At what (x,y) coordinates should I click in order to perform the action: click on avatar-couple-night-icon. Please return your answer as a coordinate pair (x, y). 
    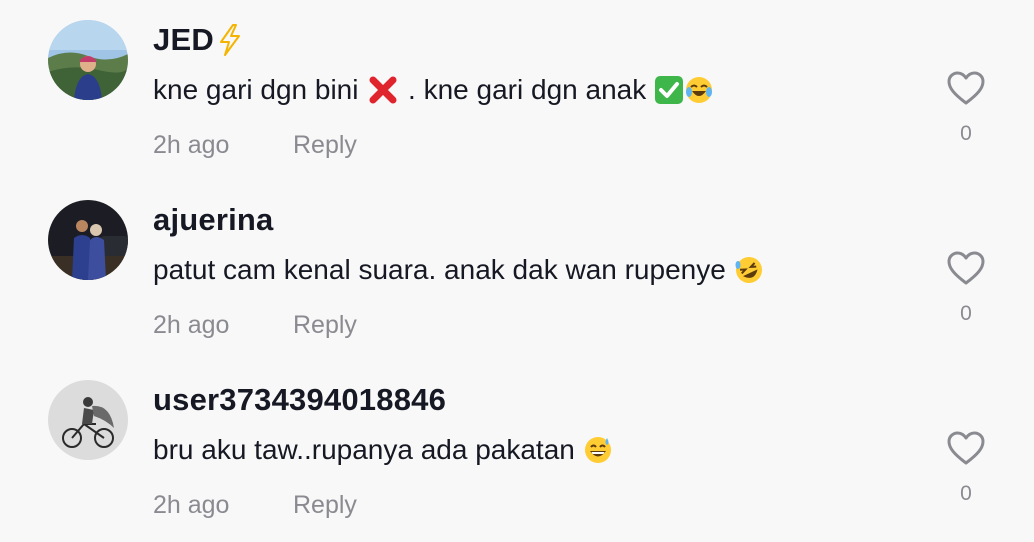
    Looking at the image, I should click on (88, 240).